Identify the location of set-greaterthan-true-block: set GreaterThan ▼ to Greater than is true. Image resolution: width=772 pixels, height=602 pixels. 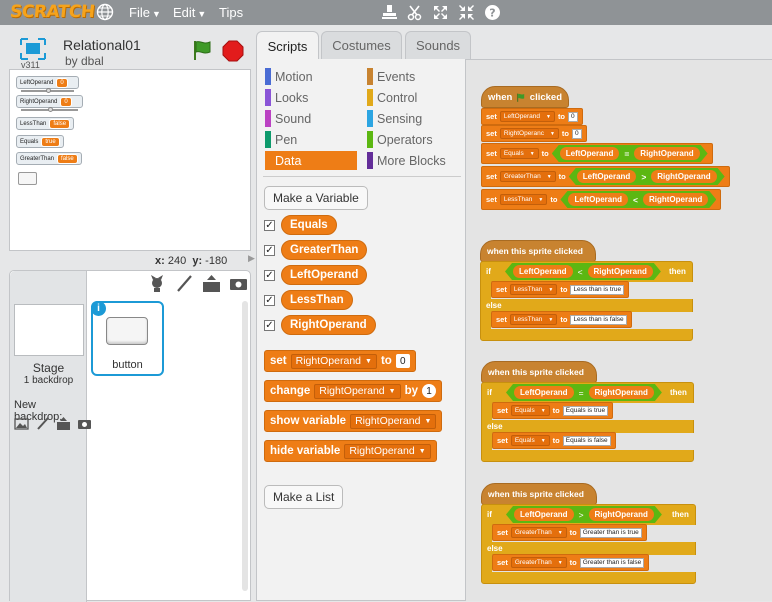
(569, 532).